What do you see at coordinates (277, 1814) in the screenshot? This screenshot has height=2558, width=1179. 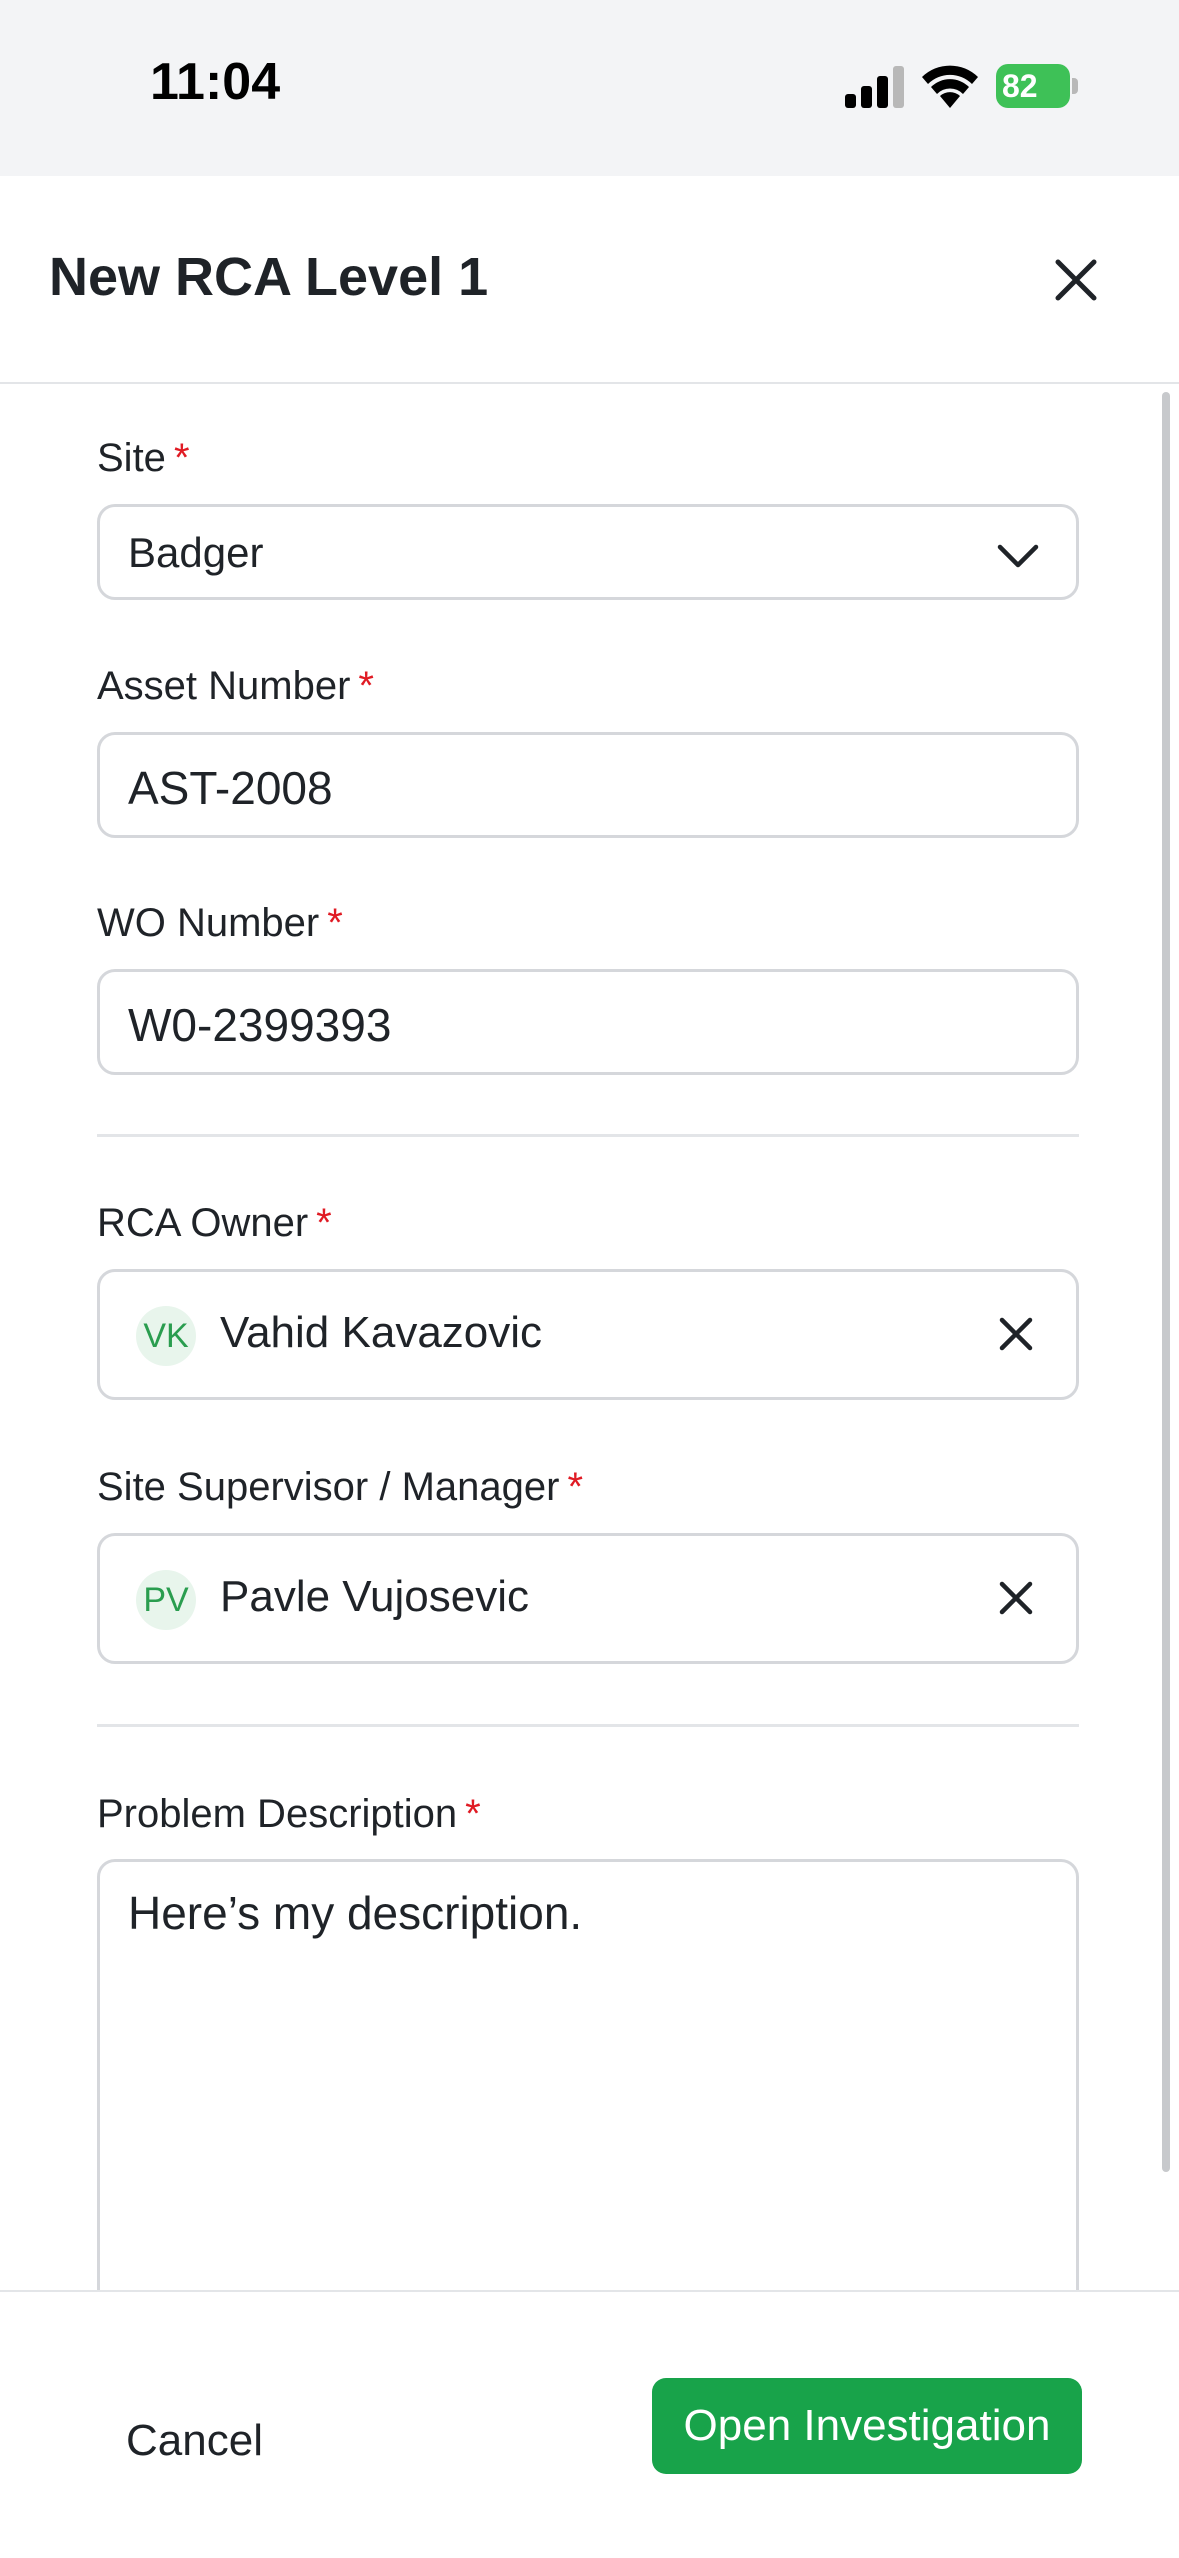 I see `problem-description-label-text: Problem Description` at bounding box center [277, 1814].